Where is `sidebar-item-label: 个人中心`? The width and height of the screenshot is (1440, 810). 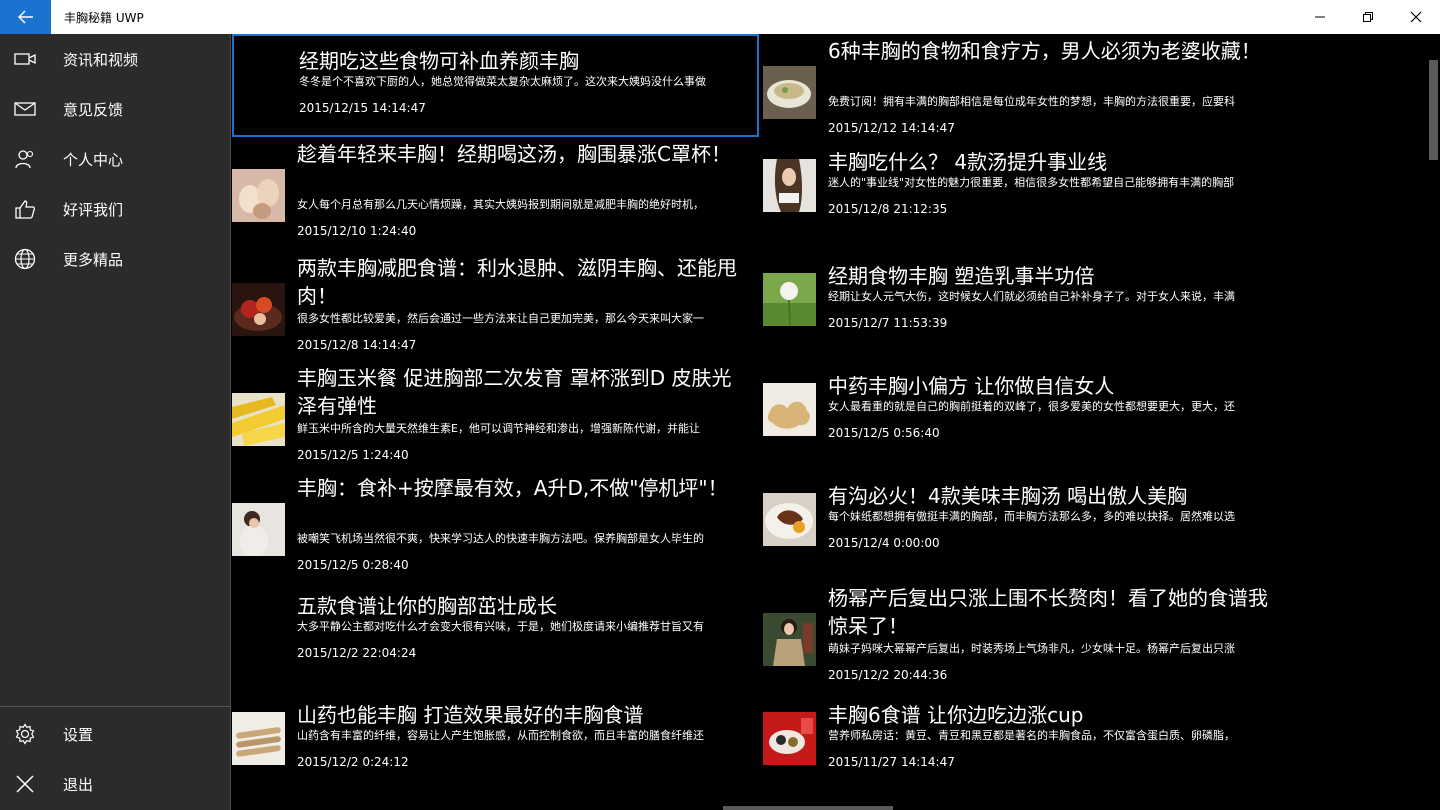
sidebar-item-label: 个人中心 is located at coordinates (93, 159).